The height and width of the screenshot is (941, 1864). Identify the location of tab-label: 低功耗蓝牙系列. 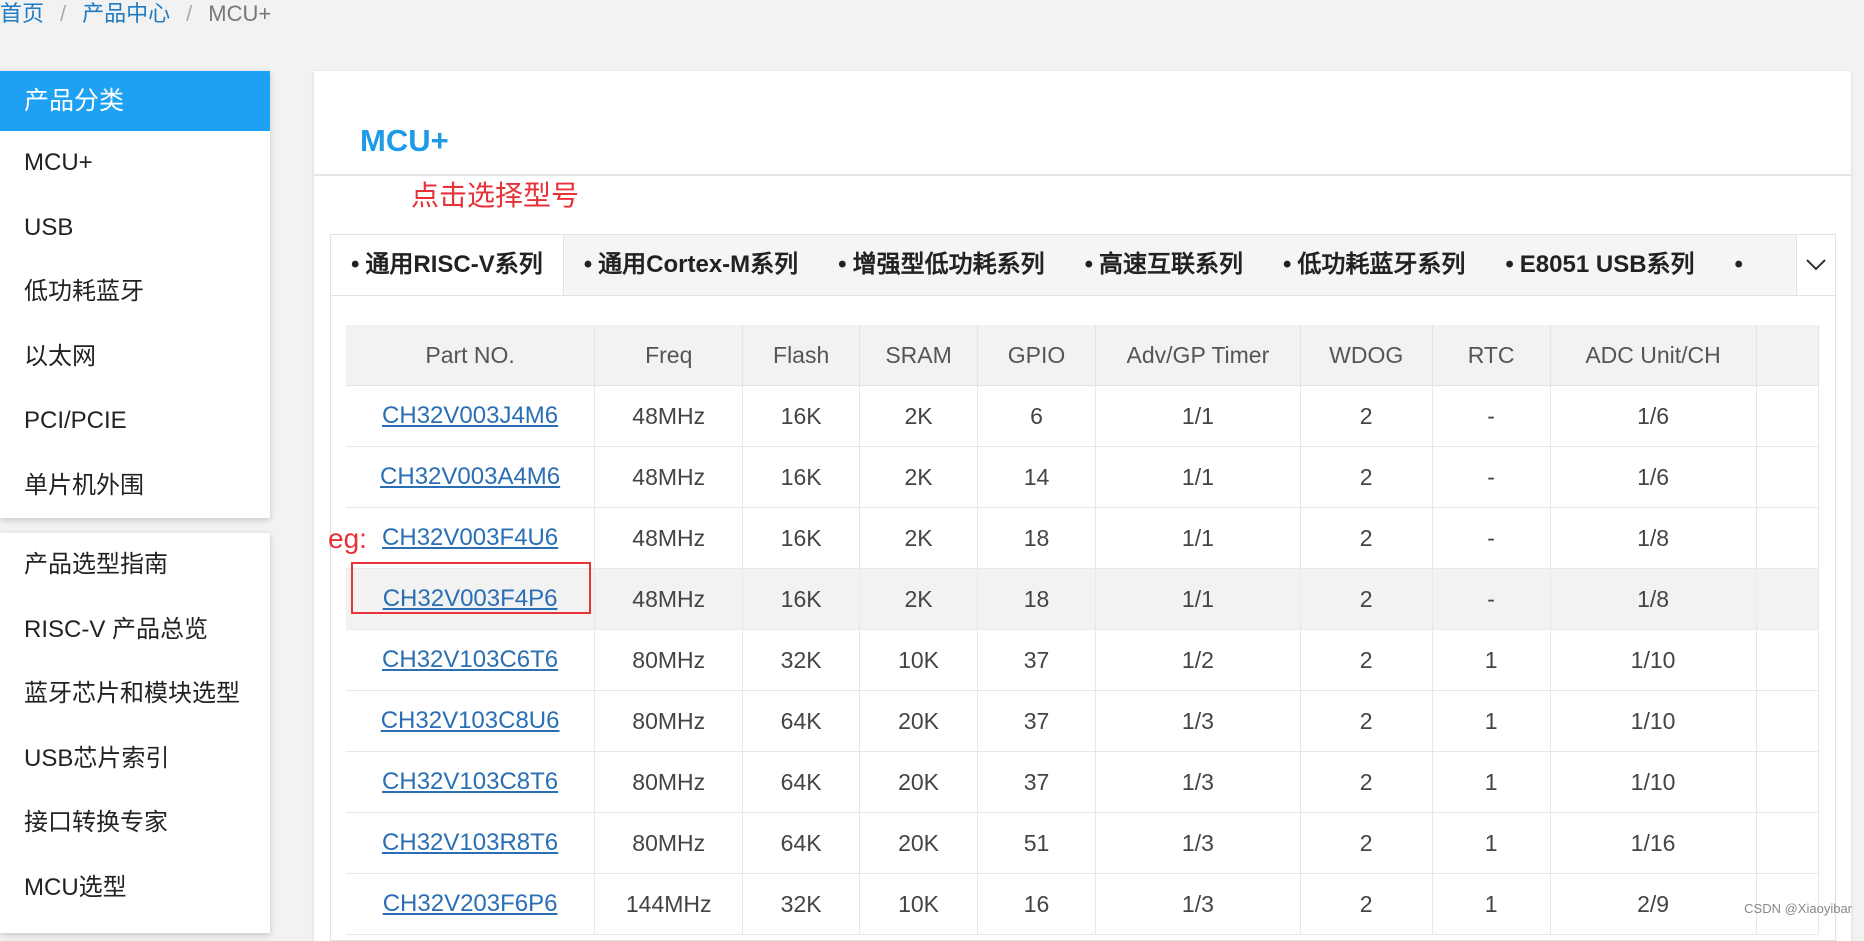
(1381, 264).